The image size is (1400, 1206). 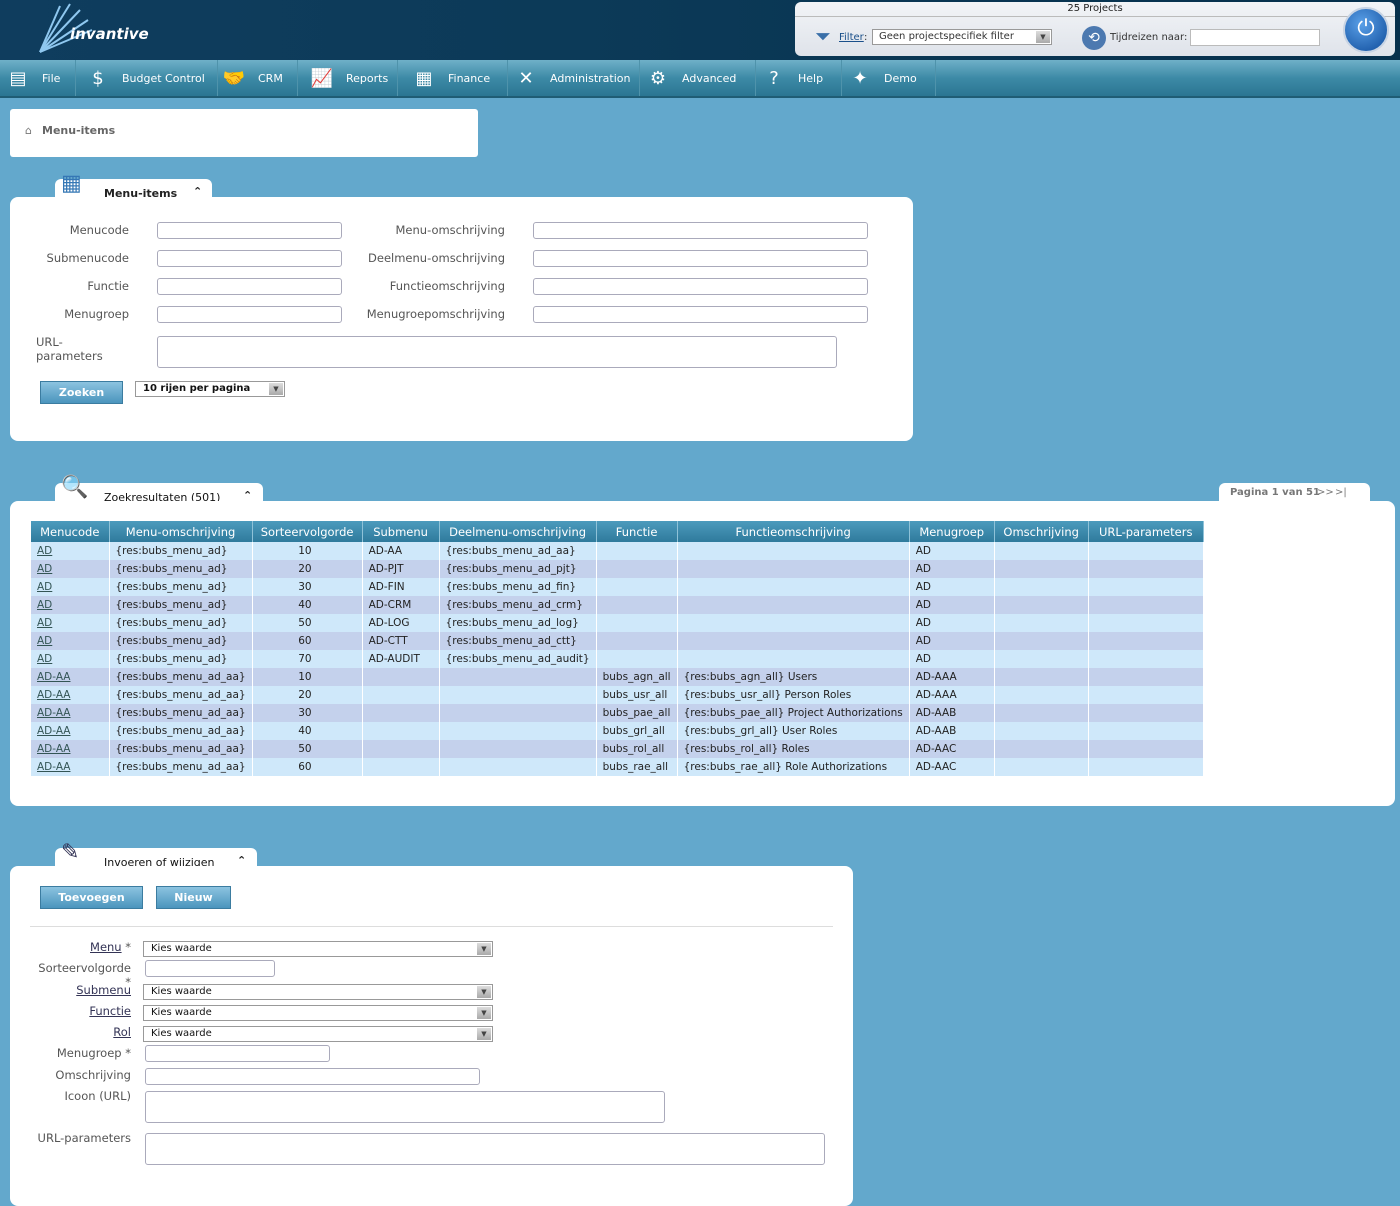 What do you see at coordinates (249, 314) in the screenshot?
I see `menugroep-input` at bounding box center [249, 314].